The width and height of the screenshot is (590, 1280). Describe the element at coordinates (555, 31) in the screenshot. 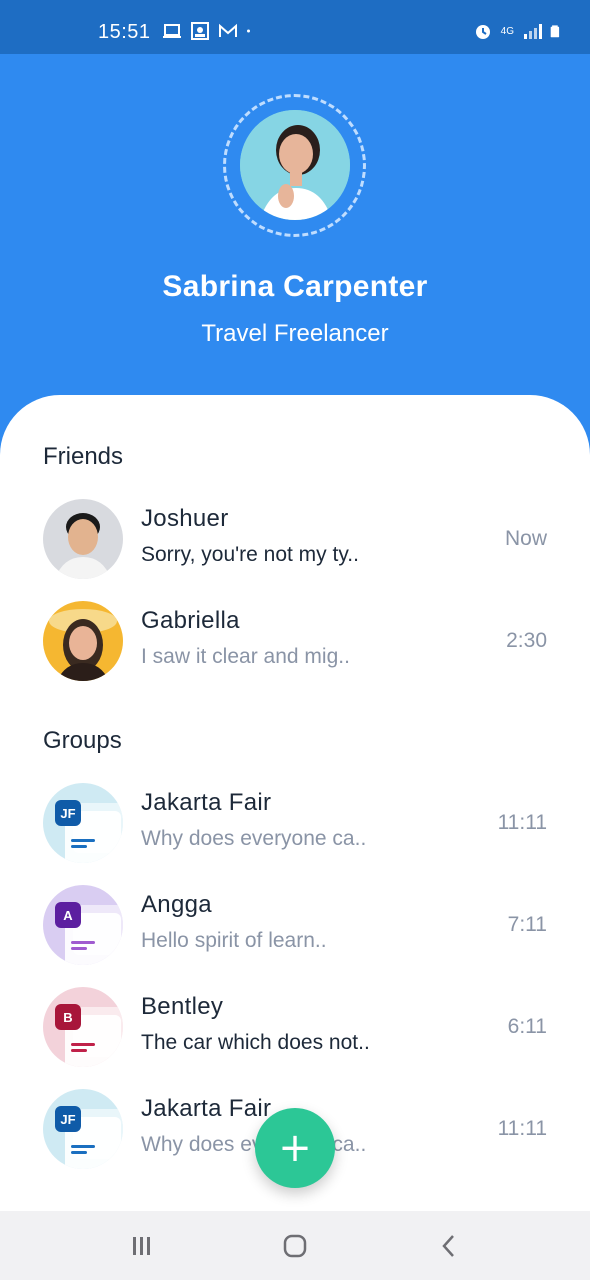

I see `battery-icon` at that location.